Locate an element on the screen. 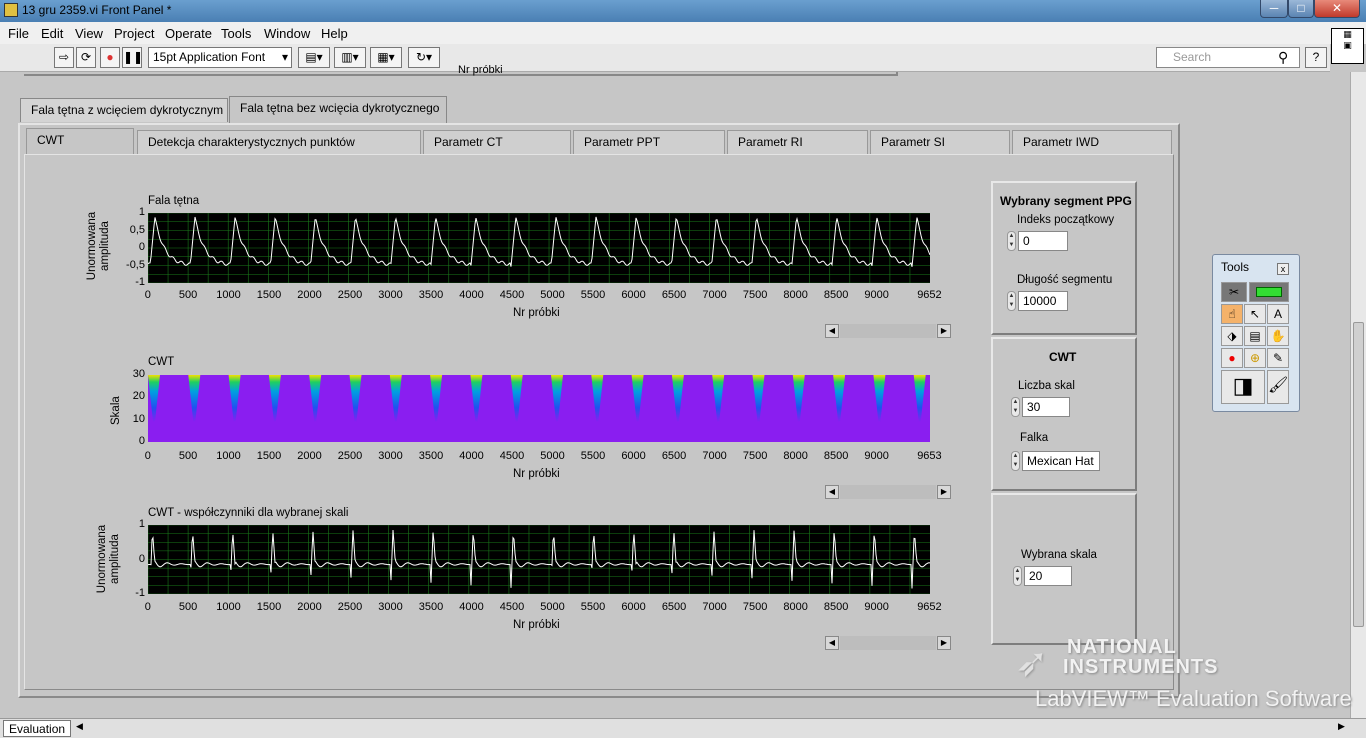  menu-help: Help is located at coordinates (334, 33).